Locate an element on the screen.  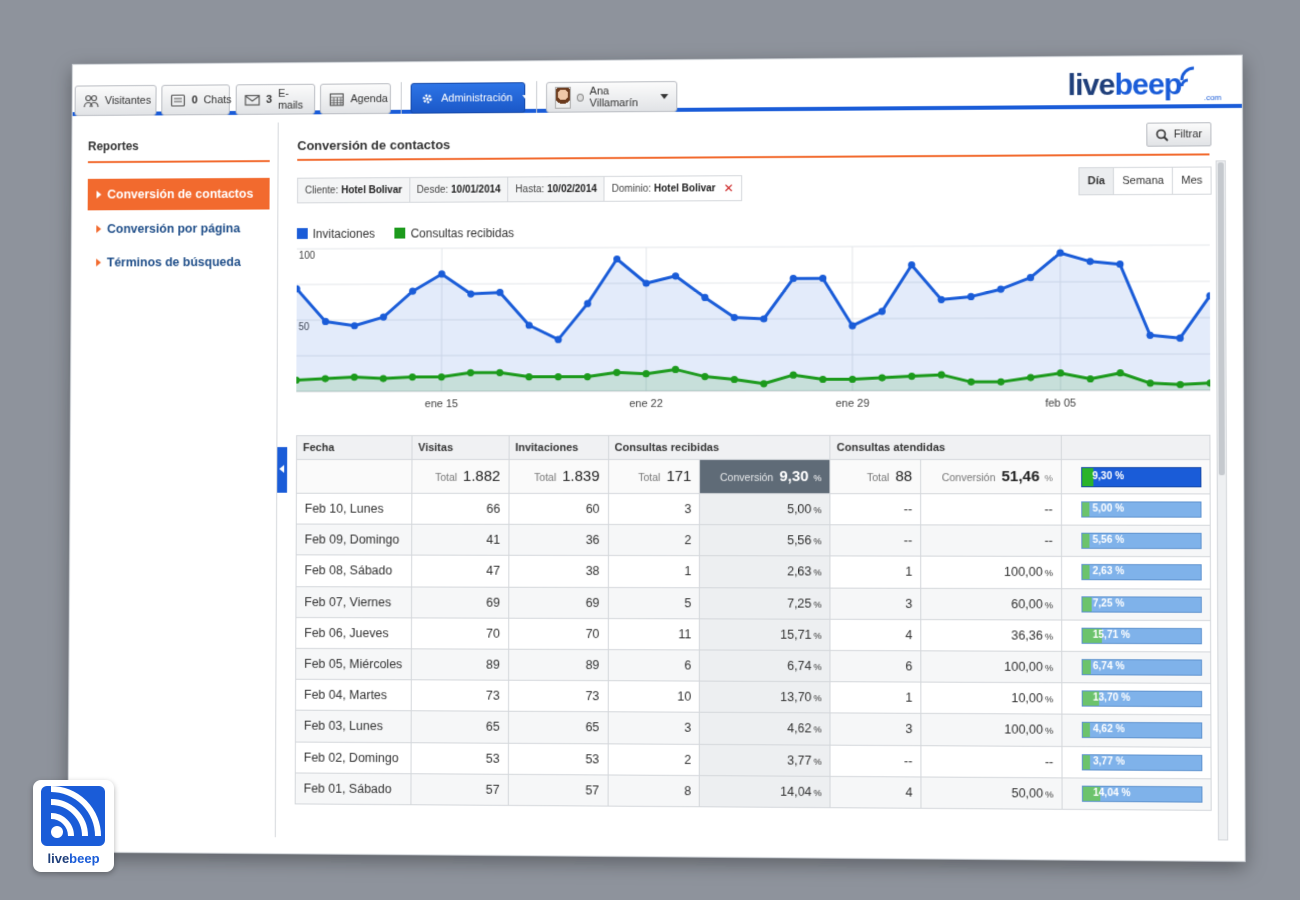
conversion-label: Conversión is located at coordinates (968, 478).